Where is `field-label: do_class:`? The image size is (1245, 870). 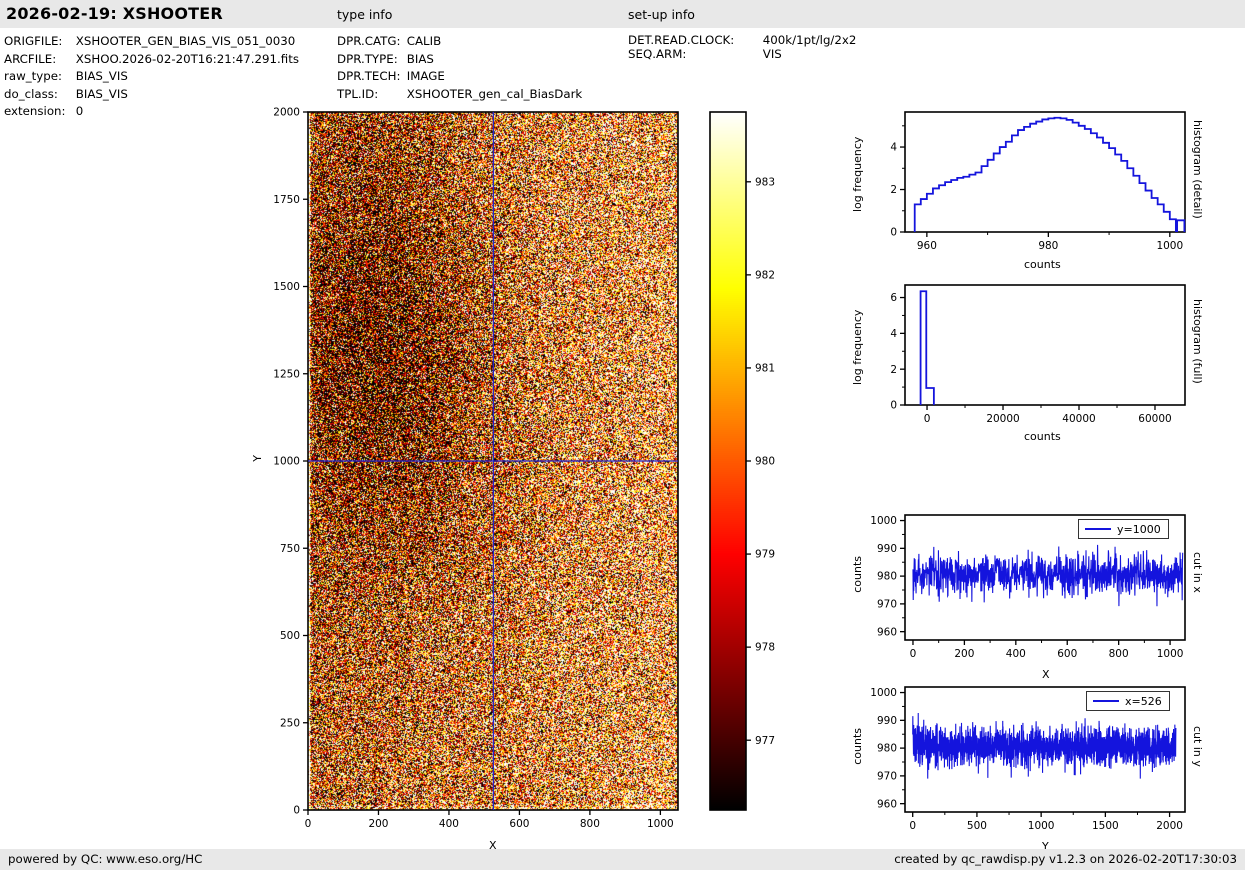
field-label: do_class: is located at coordinates (31, 93).